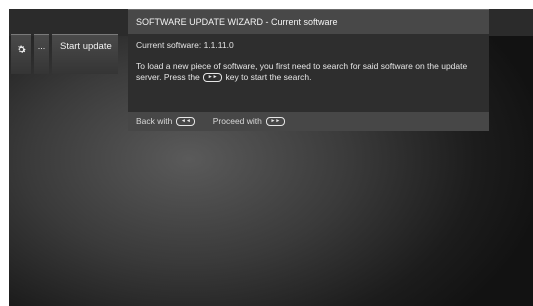  I want to click on current-software-label: Current software:, so click(169, 45).